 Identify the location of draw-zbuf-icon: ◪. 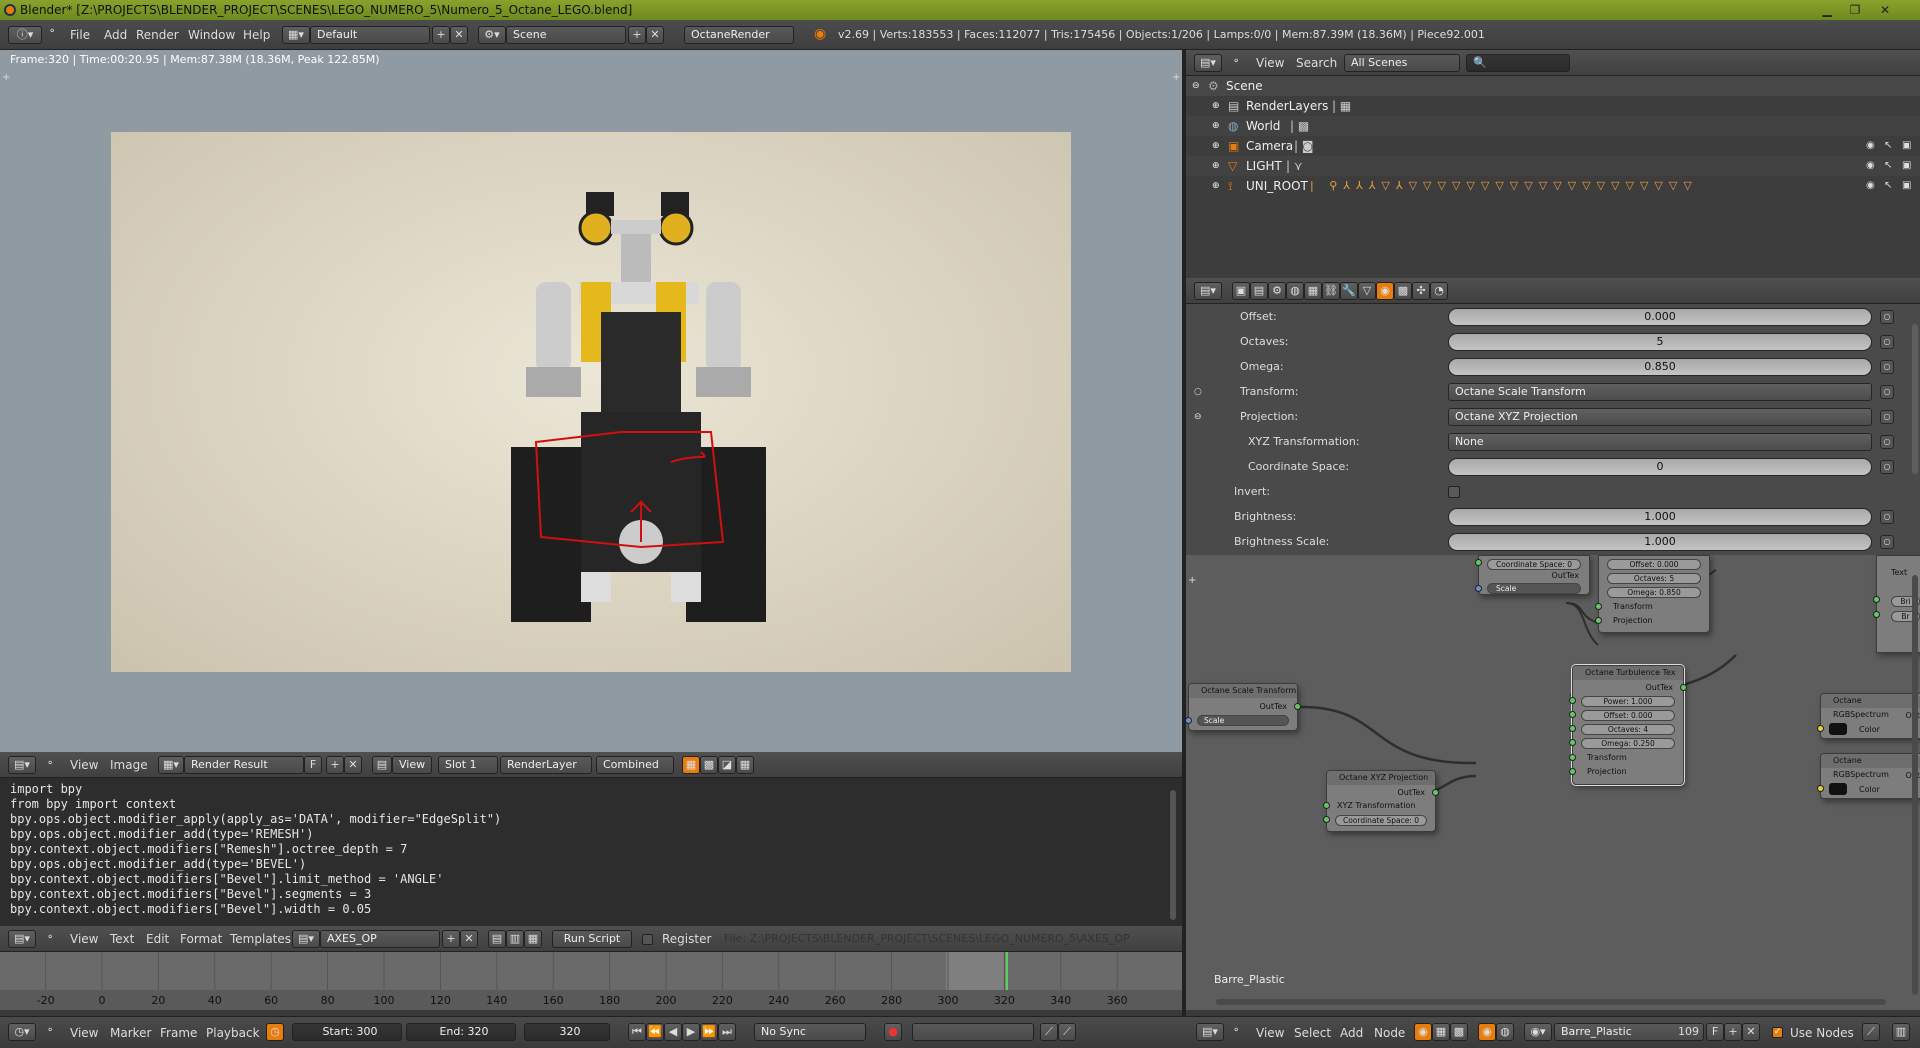
(727, 765).